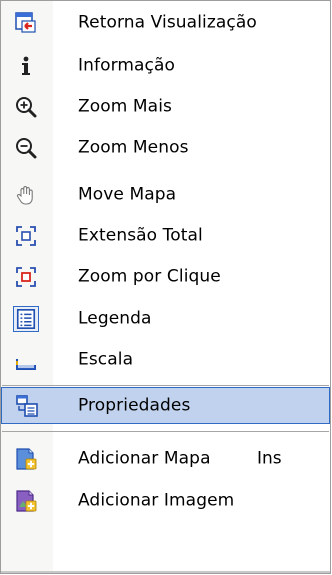 The image size is (332, 575). I want to click on pan-hand-icon, so click(26, 195).